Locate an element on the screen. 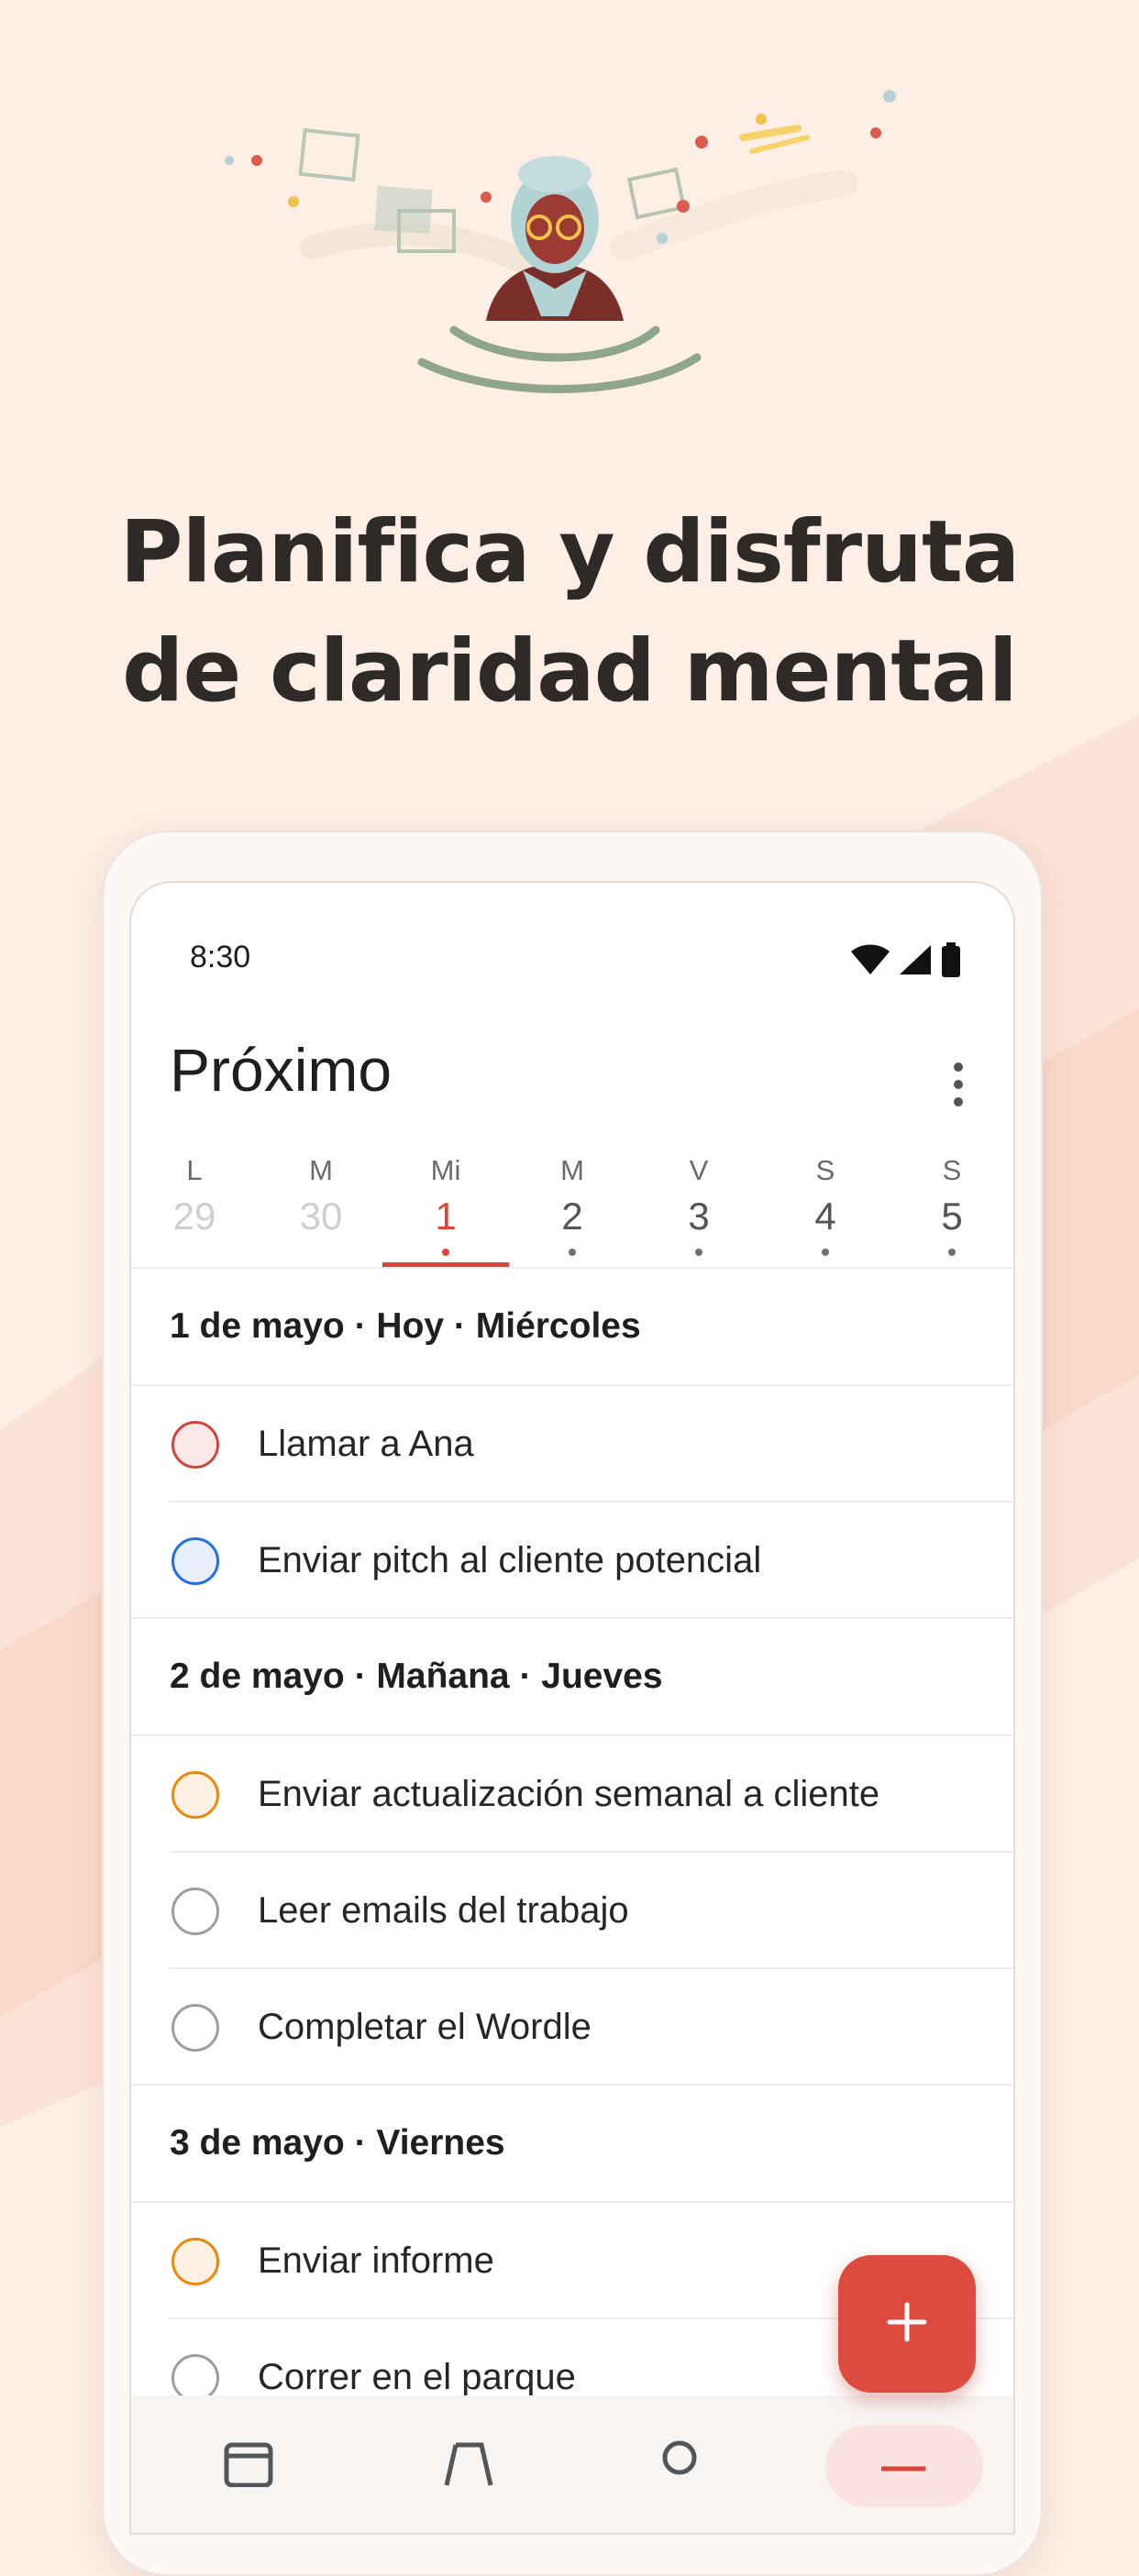  bottom-navigation is located at coordinates (572, 2464).